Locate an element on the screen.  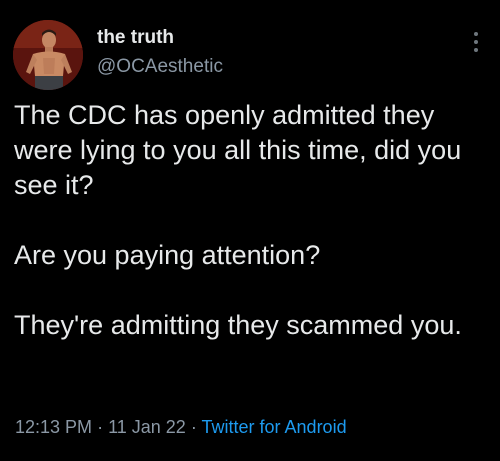
tweet-paragraph: Are you paying attention? is located at coordinates (167, 255).